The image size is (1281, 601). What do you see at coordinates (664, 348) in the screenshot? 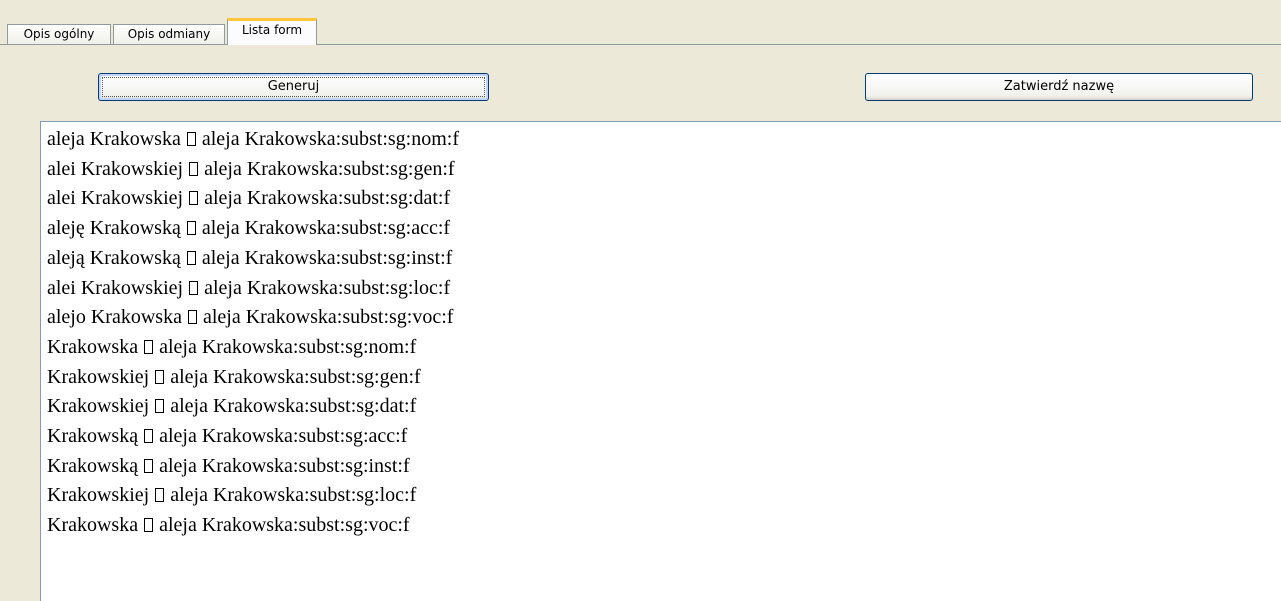
I see `form-line: Krakowska aleja Krakowska:subst:sg:nom:f` at bounding box center [664, 348].